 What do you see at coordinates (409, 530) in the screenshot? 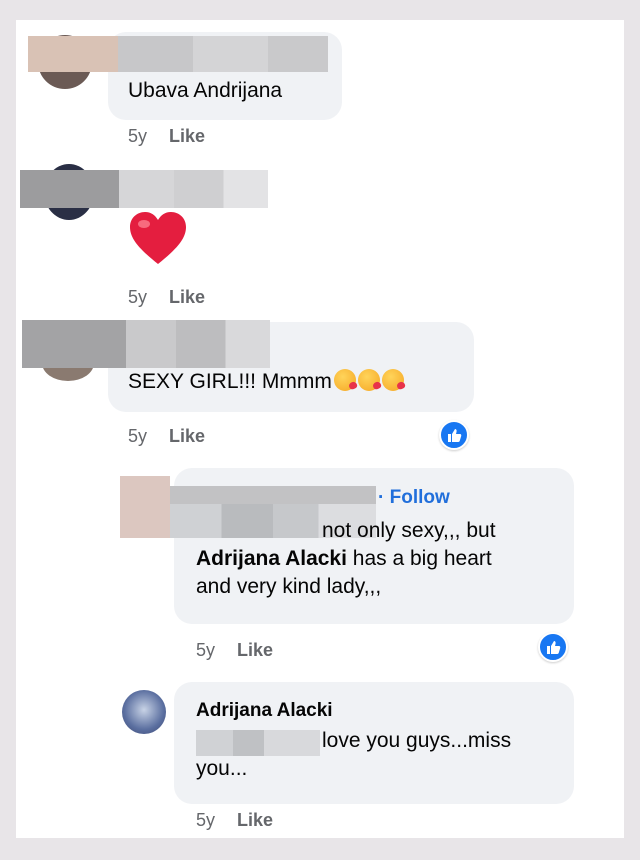
I see `reply-line: not only sexy,,, but` at bounding box center [409, 530].